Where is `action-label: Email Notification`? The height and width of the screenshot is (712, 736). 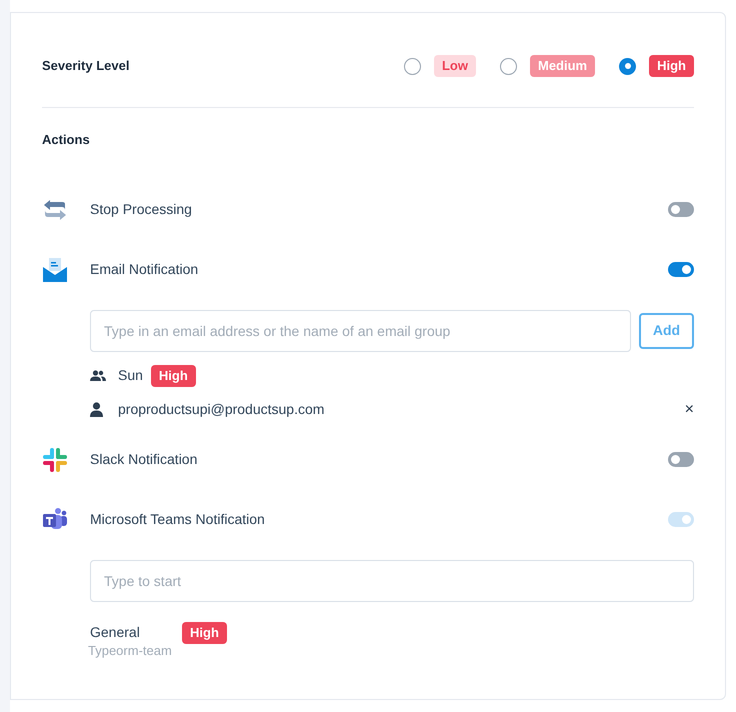 action-label: Email Notification is located at coordinates (145, 269).